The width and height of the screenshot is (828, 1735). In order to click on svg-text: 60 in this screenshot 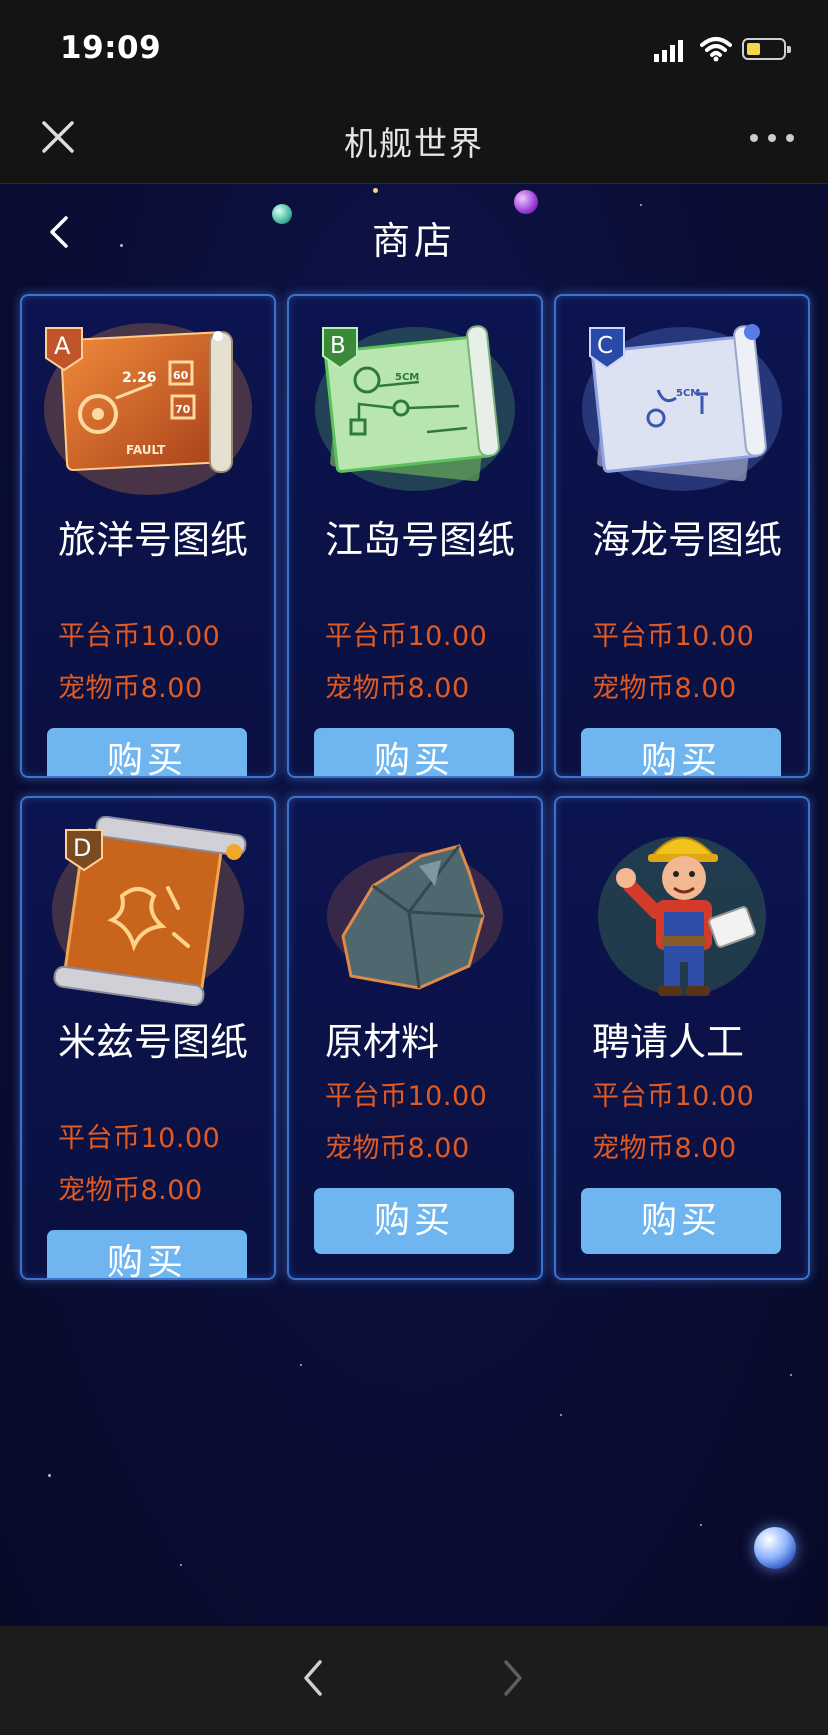, I will do `click(181, 375)`.